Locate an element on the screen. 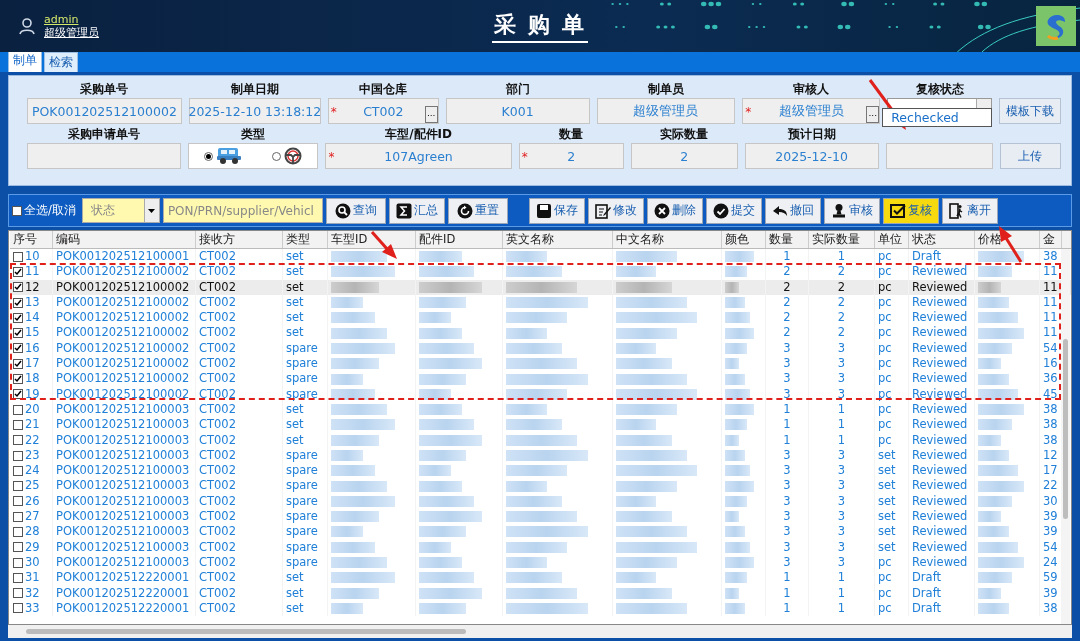 Image resolution: width=1080 pixels, height=641 pixels. text-field: 2025-12-10 is located at coordinates (811, 156).